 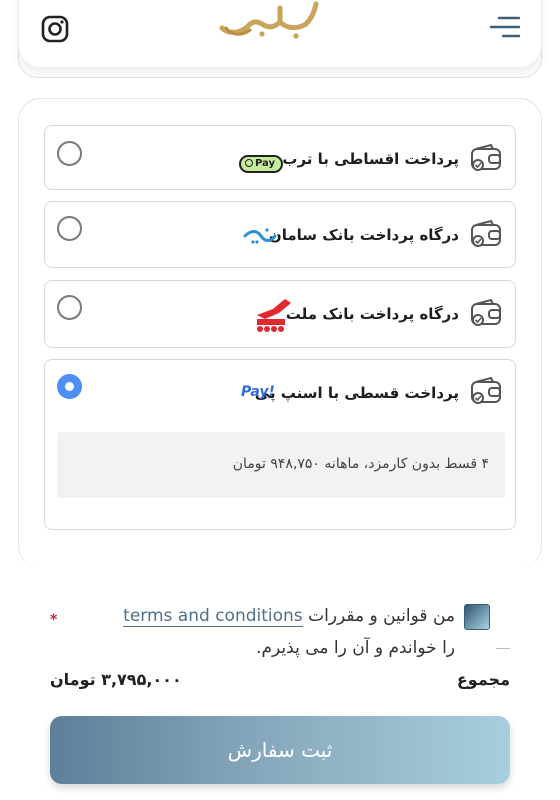 What do you see at coordinates (483, 679) in the screenshot?
I see `total-label: مجموع` at bounding box center [483, 679].